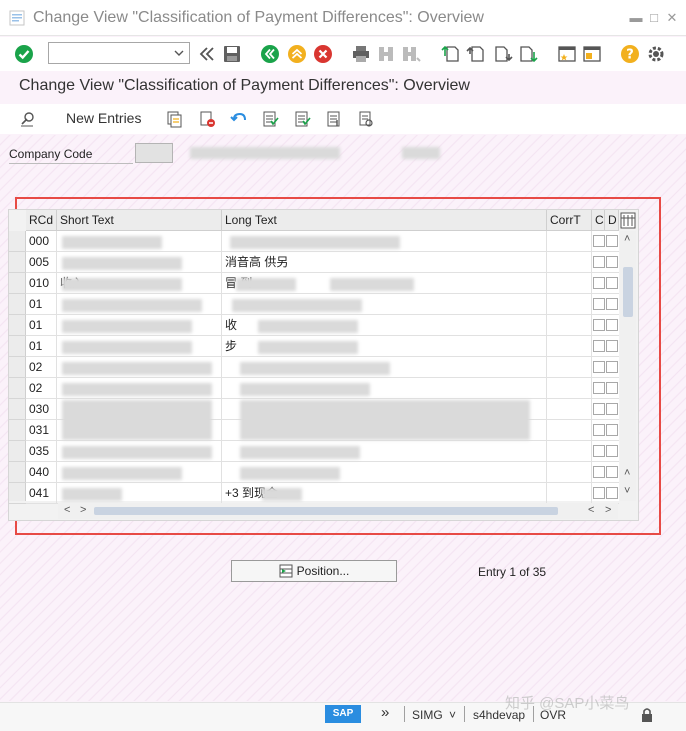 Image resolution: width=686 pixels, height=731 pixels. What do you see at coordinates (528, 54) in the screenshot?
I see `last-page-icon` at bounding box center [528, 54].